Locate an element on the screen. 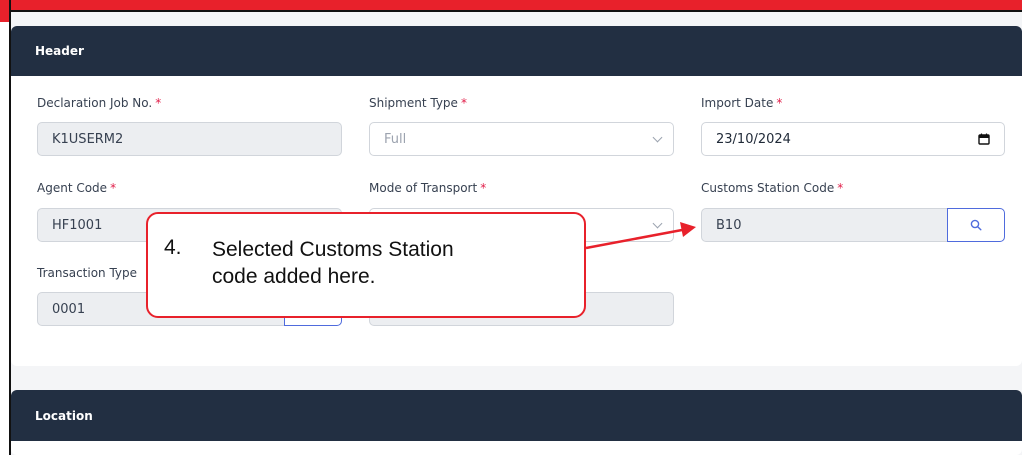 The image size is (1022, 455). location-section-title: Location is located at coordinates (64, 415).